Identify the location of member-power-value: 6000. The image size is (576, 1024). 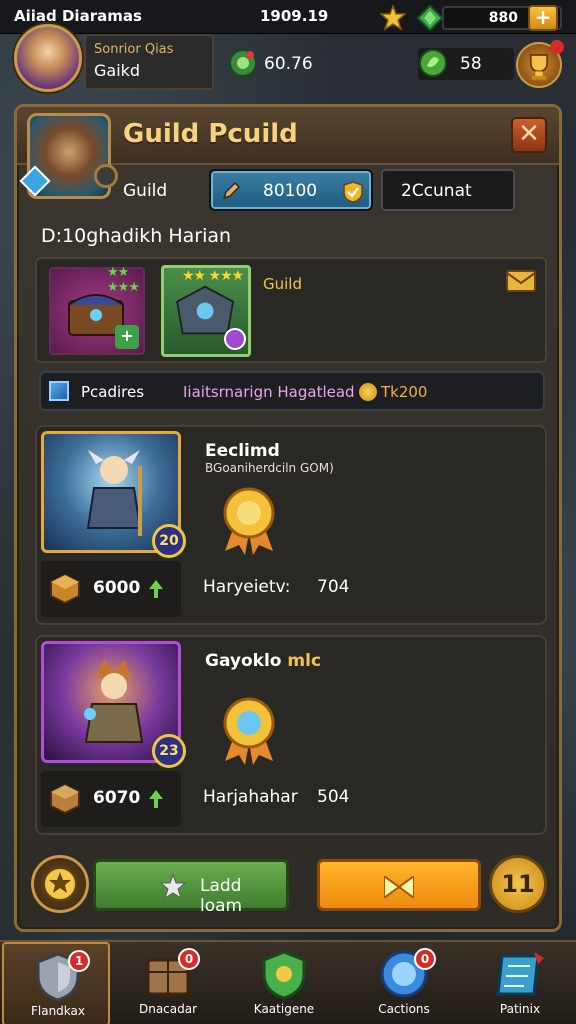
(117, 588).